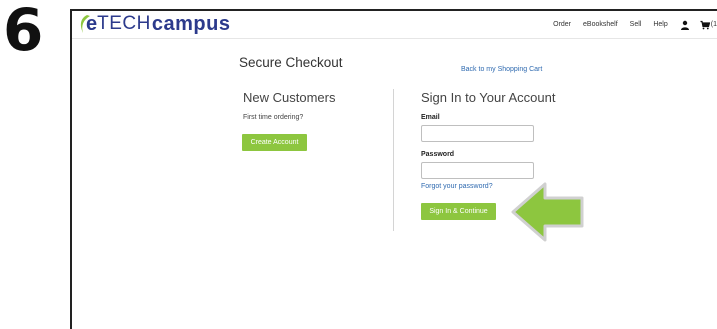 The height and width of the screenshot is (329, 717). What do you see at coordinates (273, 117) in the screenshot?
I see `first-time-ordering-text: First time ordering?` at bounding box center [273, 117].